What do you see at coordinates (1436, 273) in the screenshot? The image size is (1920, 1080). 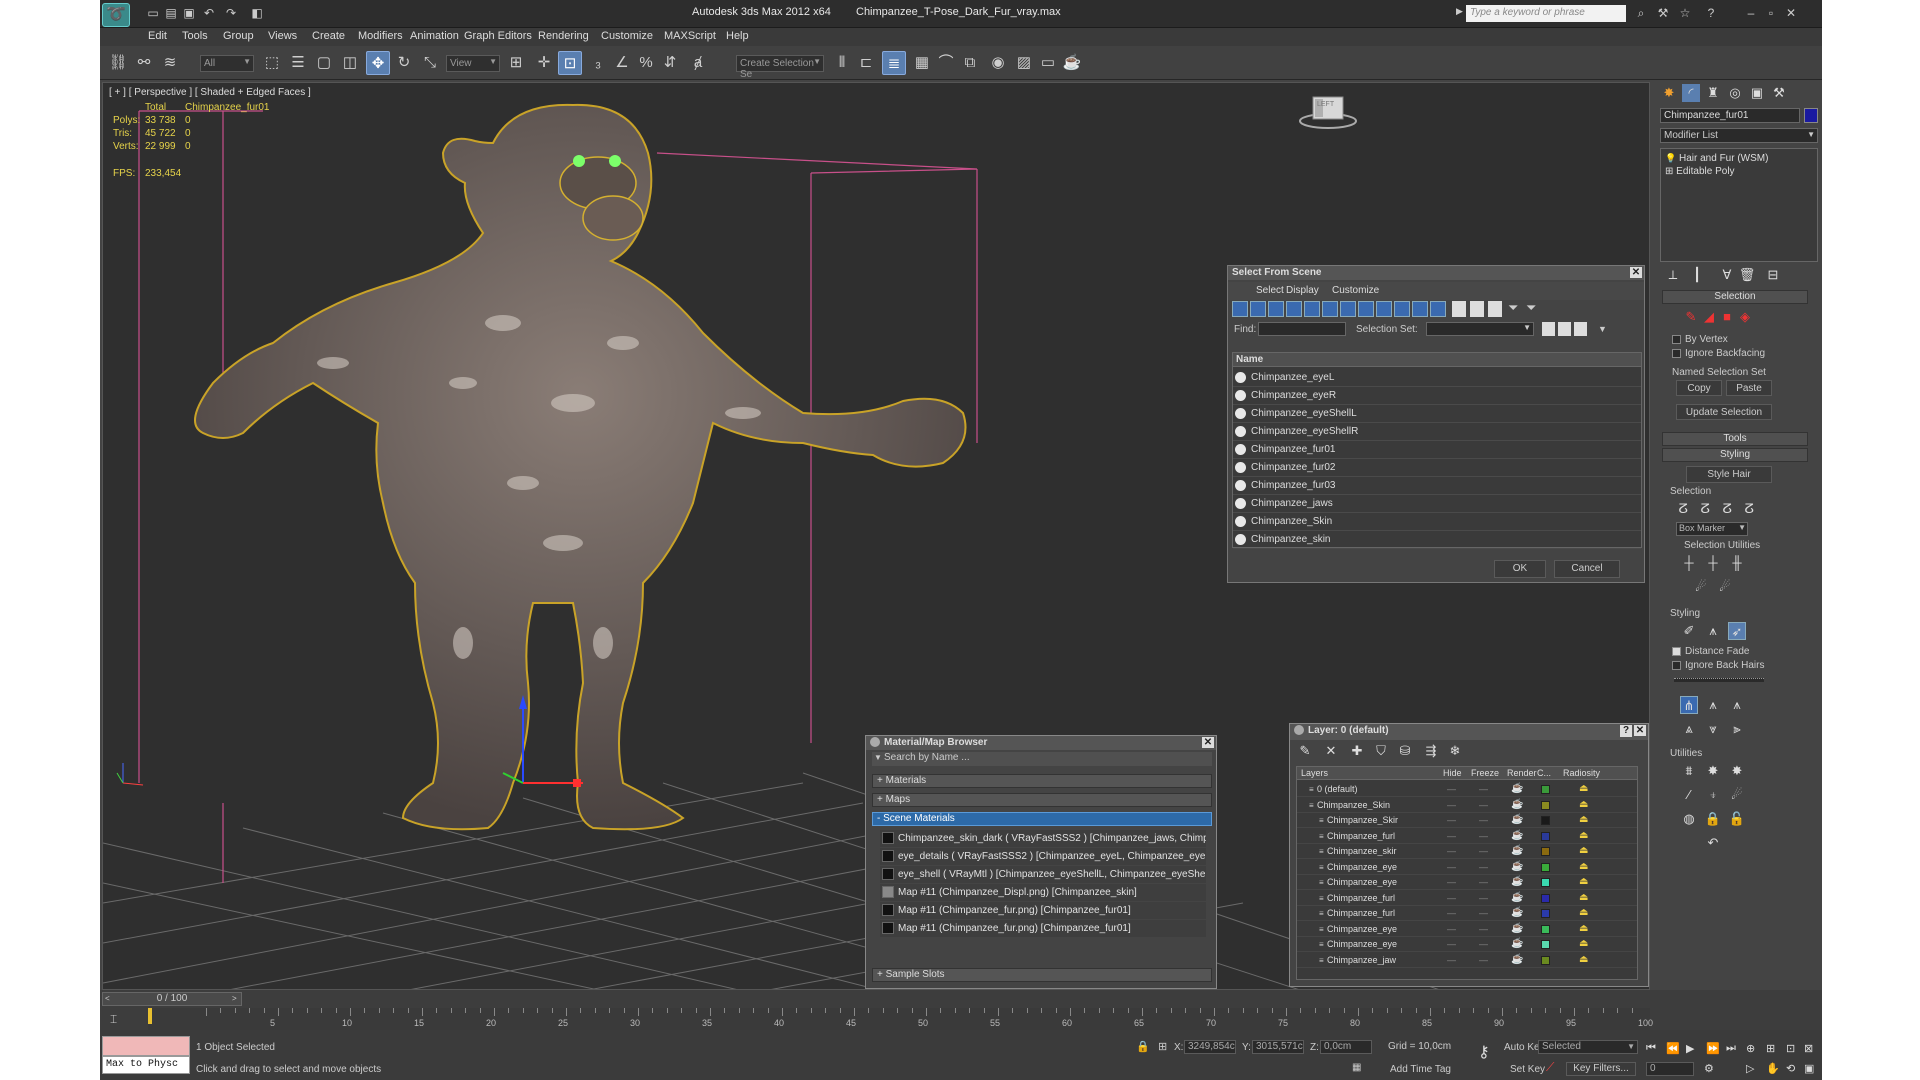 I see `select-from-scene-titlebar: Select From Scene ✕` at bounding box center [1436, 273].